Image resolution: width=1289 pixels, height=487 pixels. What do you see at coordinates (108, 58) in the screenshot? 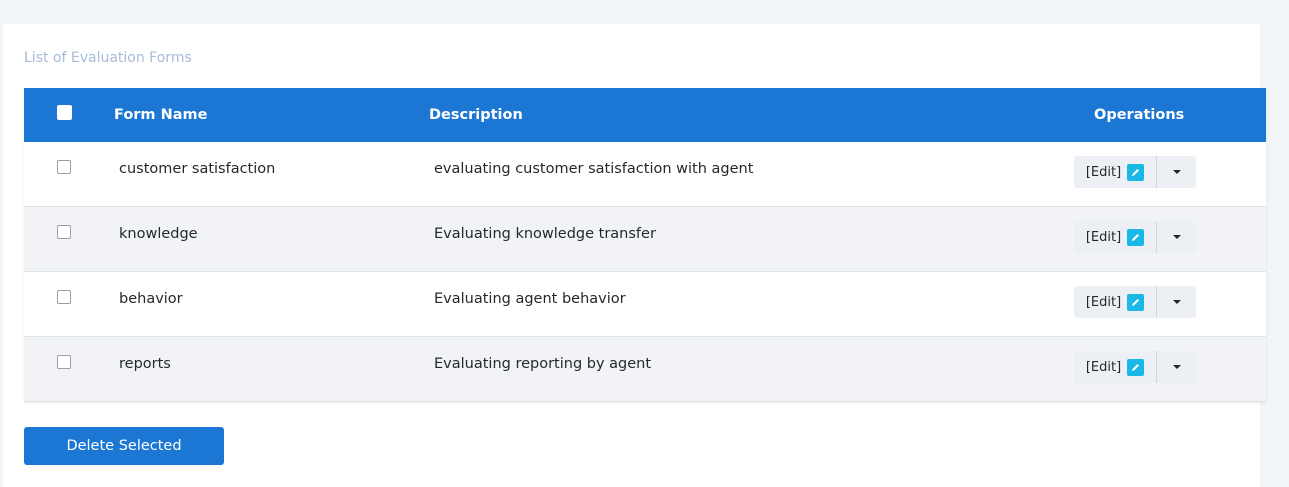
I see `card-title: List of Evaluation Forms` at bounding box center [108, 58].